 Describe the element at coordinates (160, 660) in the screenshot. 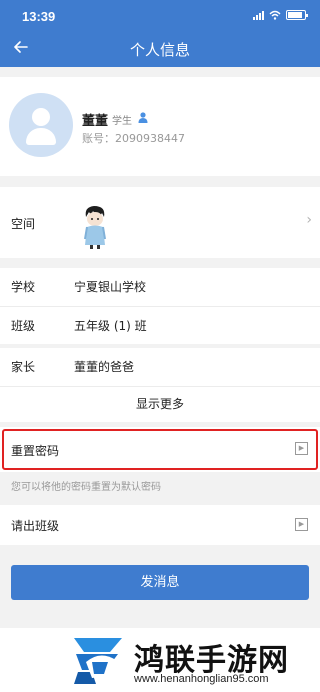

I see `watermark: 鸿联手游网 www.henanhonglian95.com` at that location.